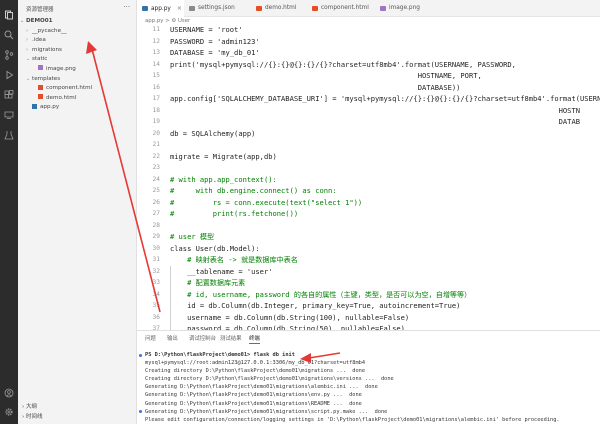 The image size is (600, 424). I want to click on tree-item--pycache-: › __pycache__, so click(77, 32).